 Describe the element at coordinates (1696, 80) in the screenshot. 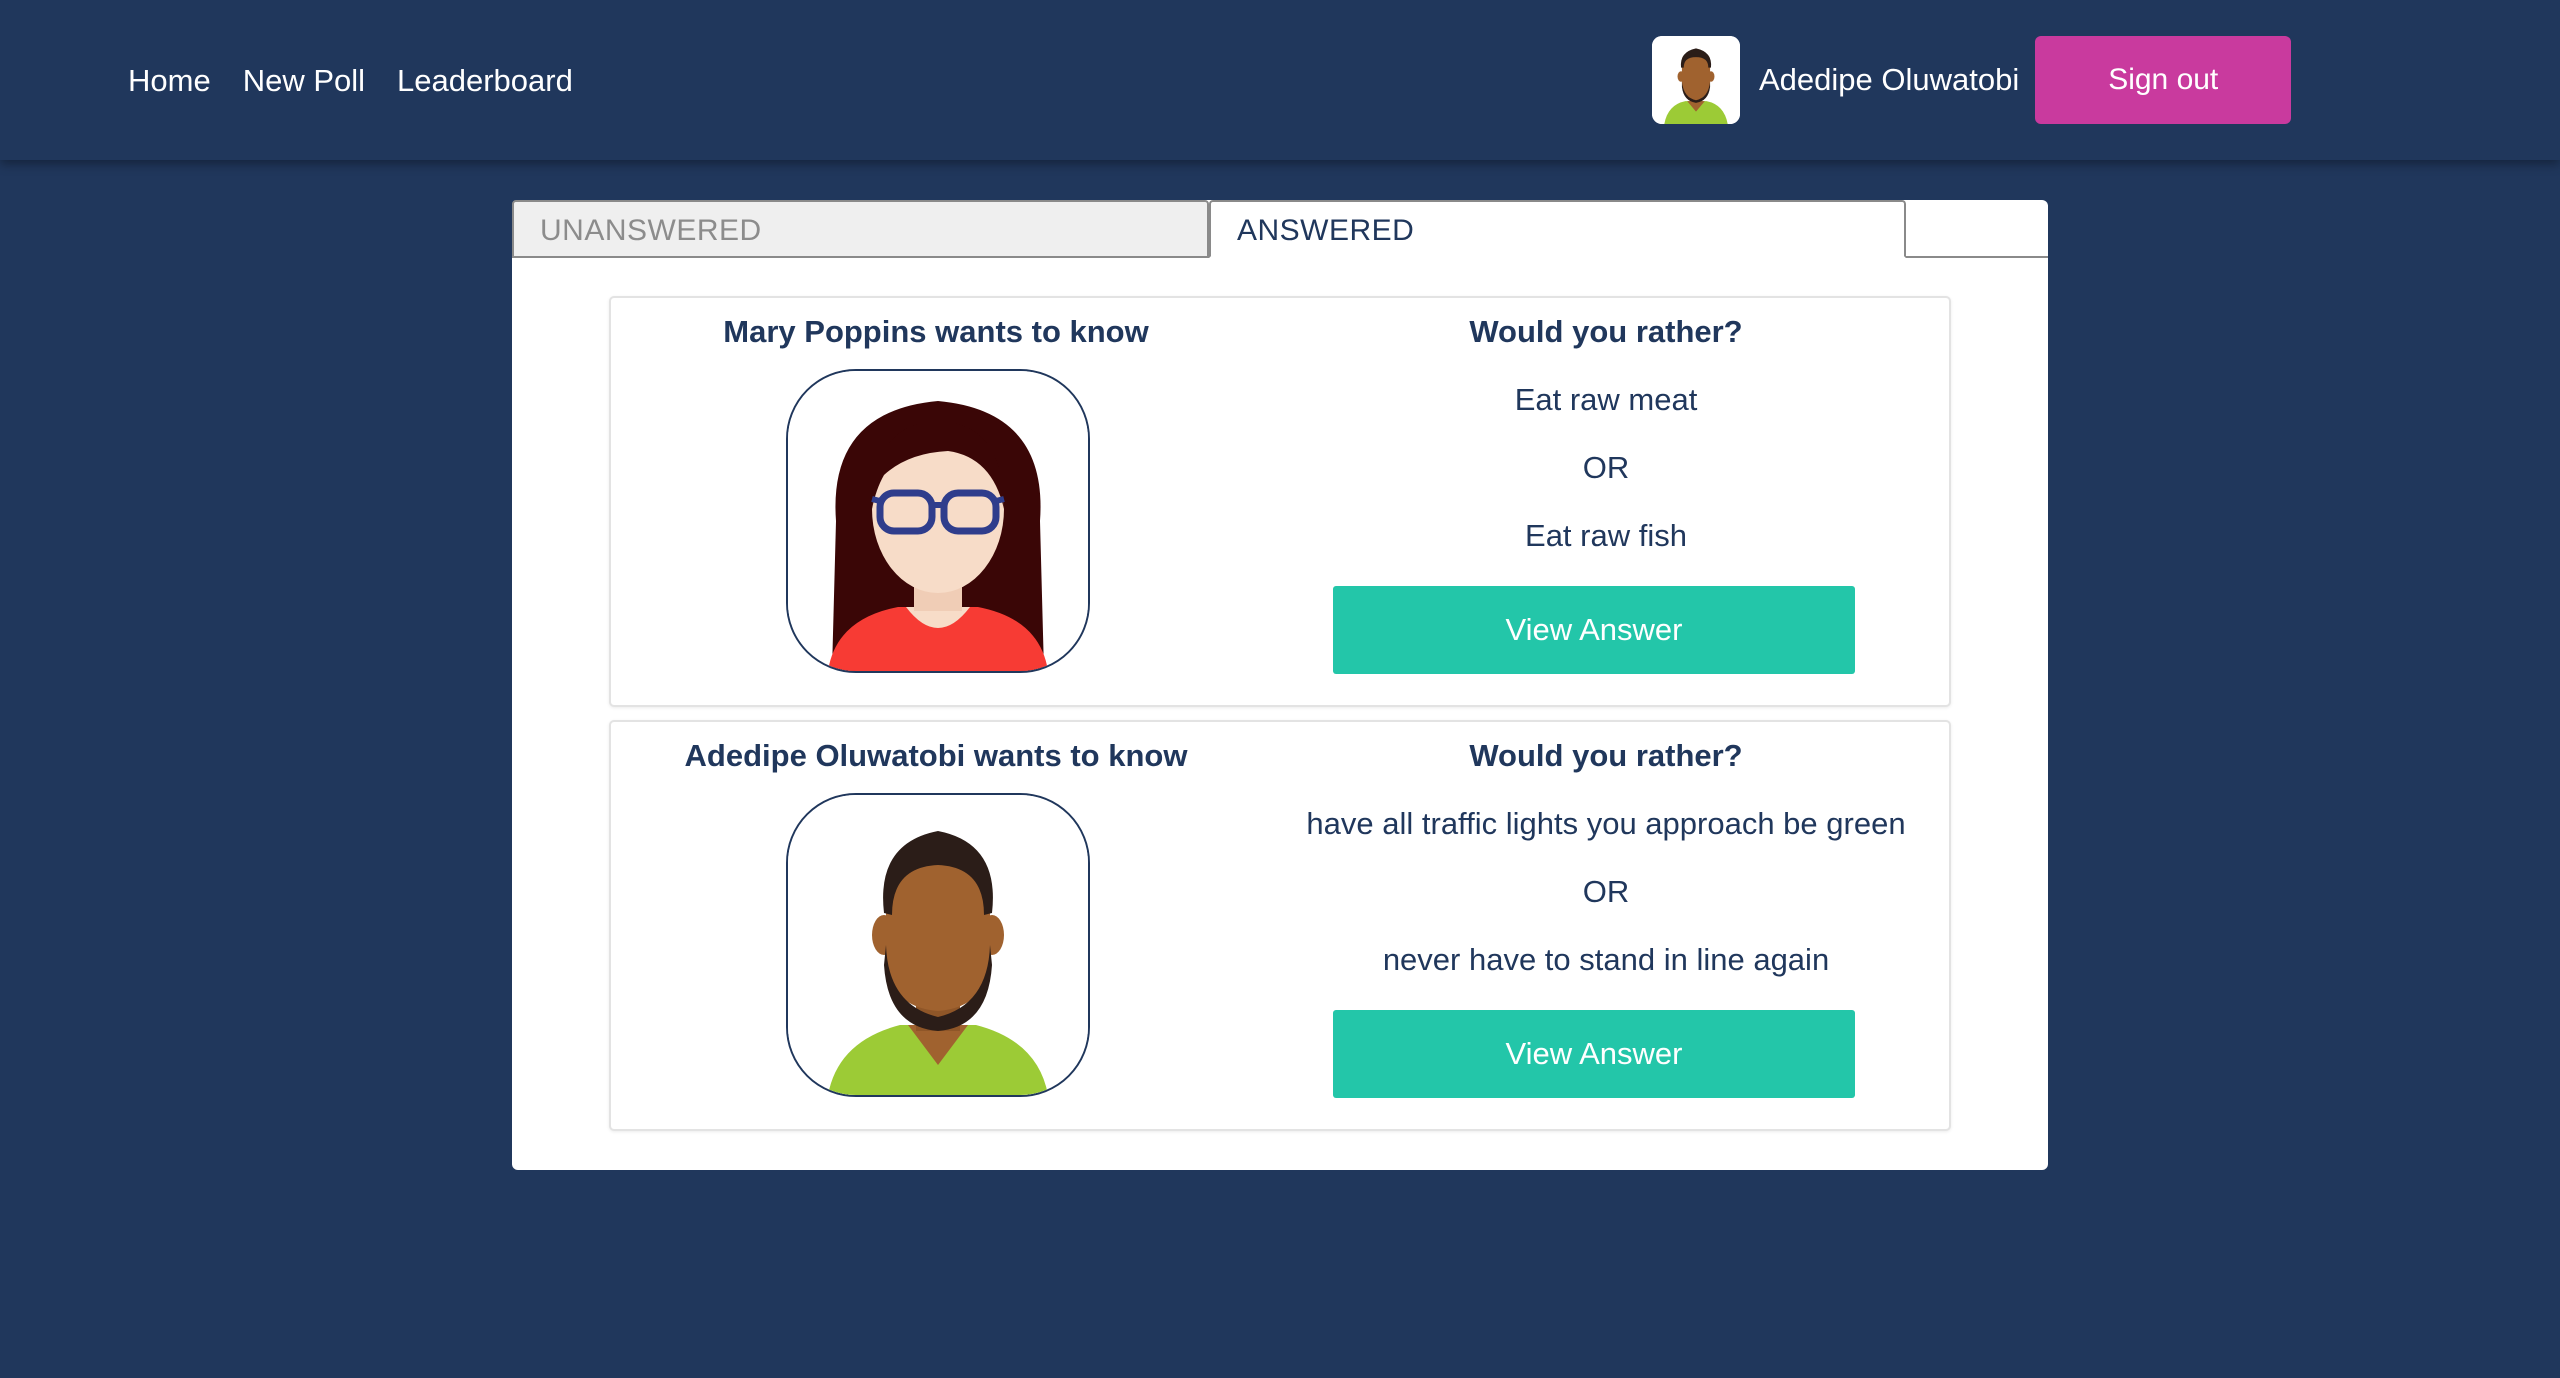

I see `user-avatar-icon` at that location.